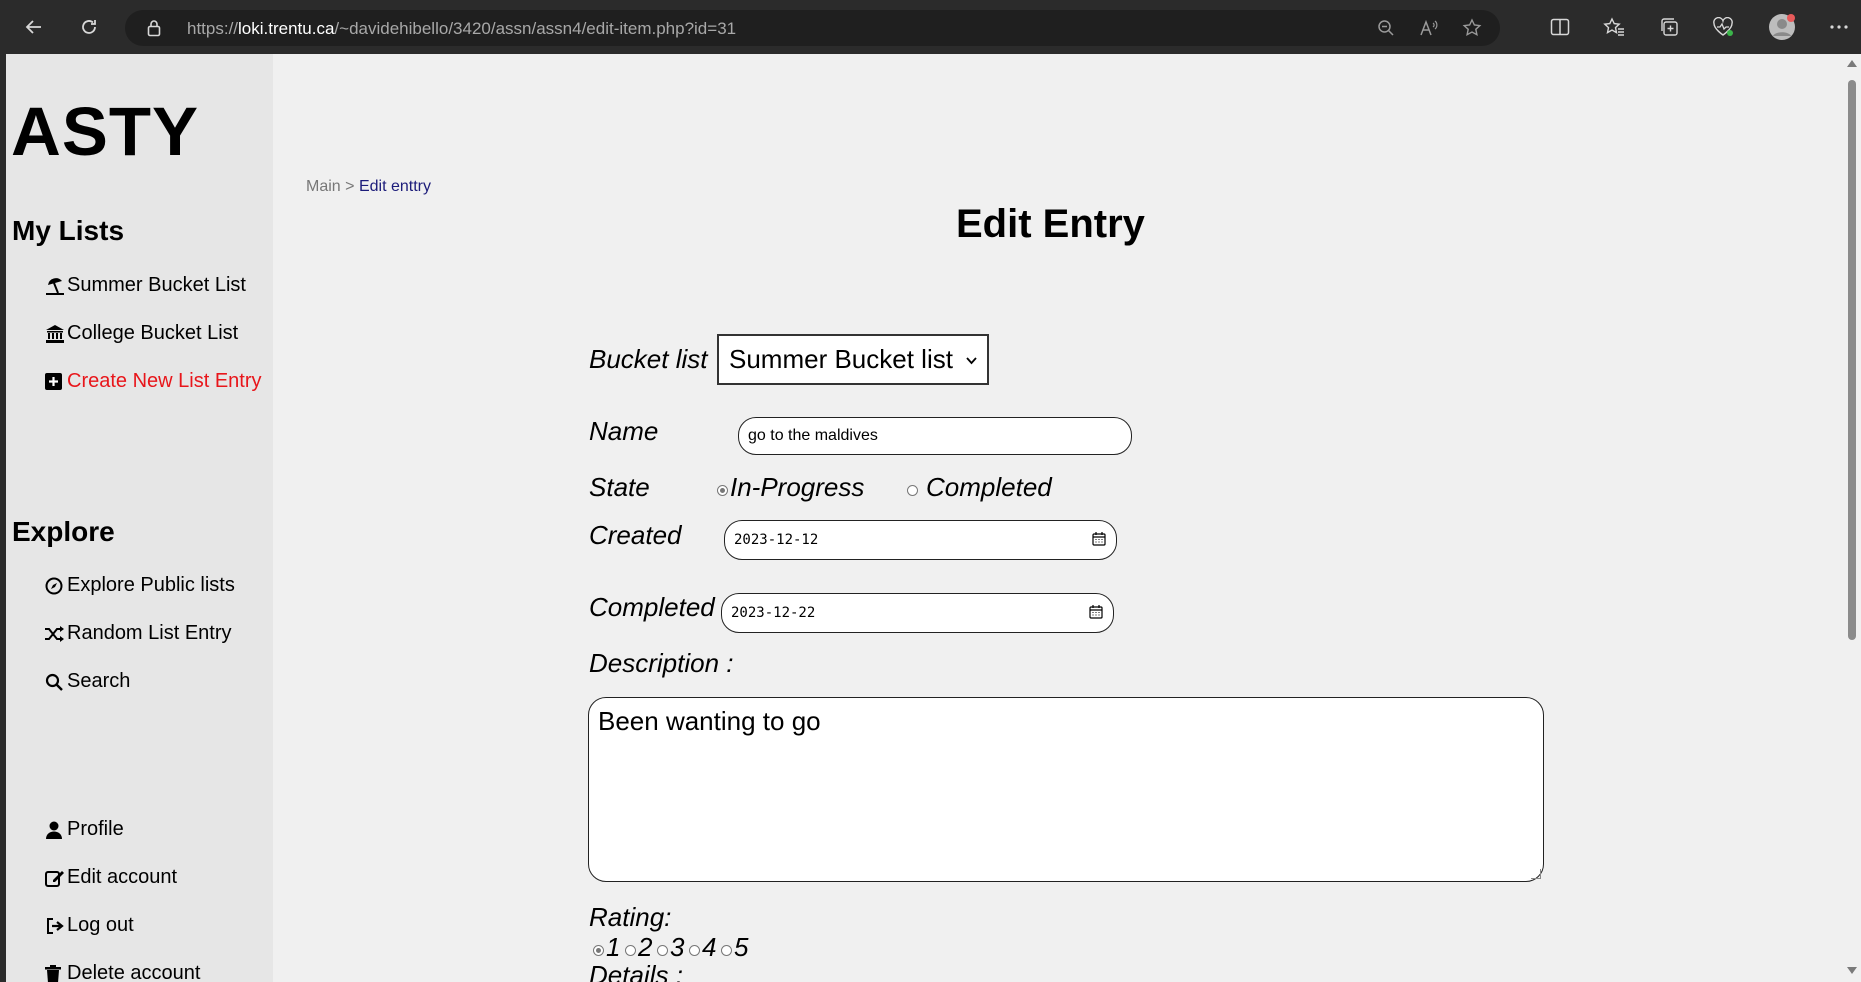 The height and width of the screenshot is (982, 1861). What do you see at coordinates (630, 917) in the screenshot?
I see `rating-label: Rating:` at bounding box center [630, 917].